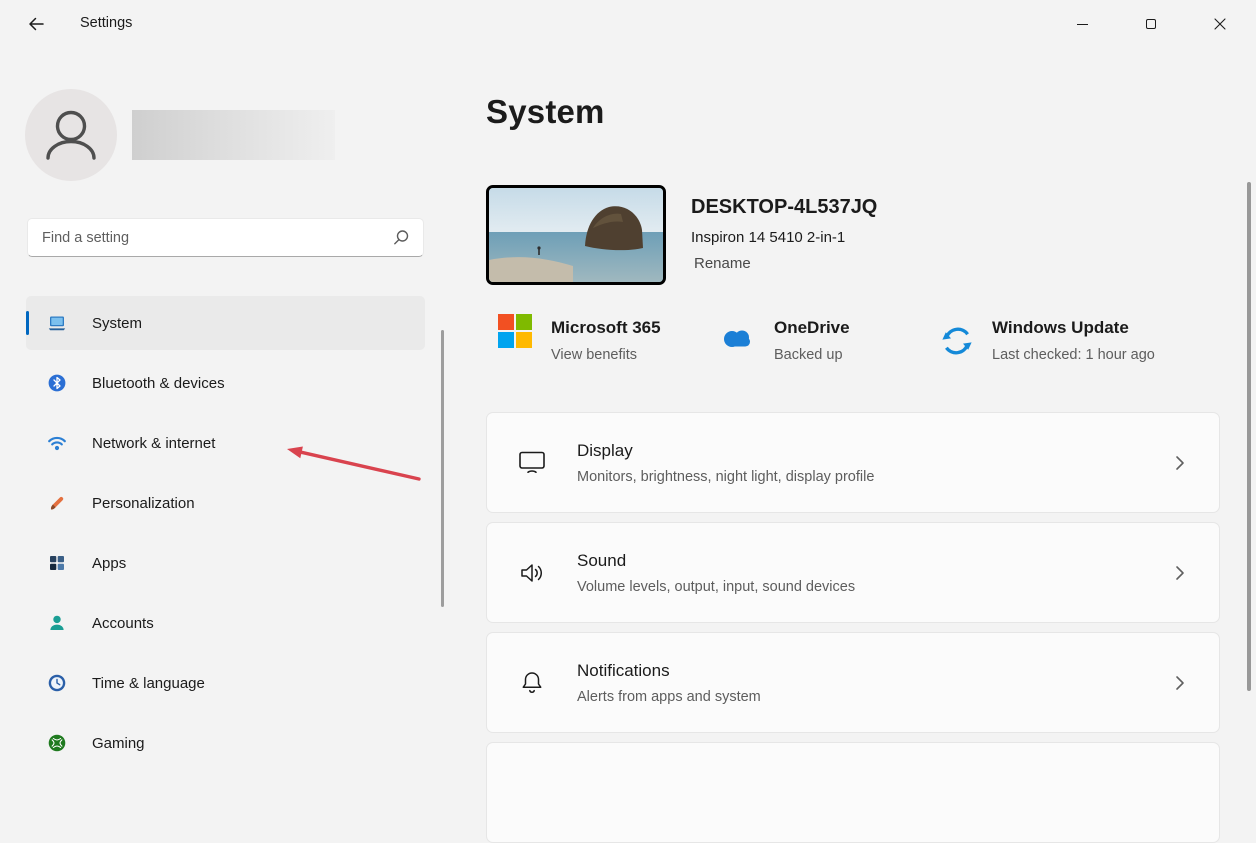 Image resolution: width=1256 pixels, height=843 pixels. Describe the element at coordinates (853, 792) in the screenshot. I see `card-partial` at that location.